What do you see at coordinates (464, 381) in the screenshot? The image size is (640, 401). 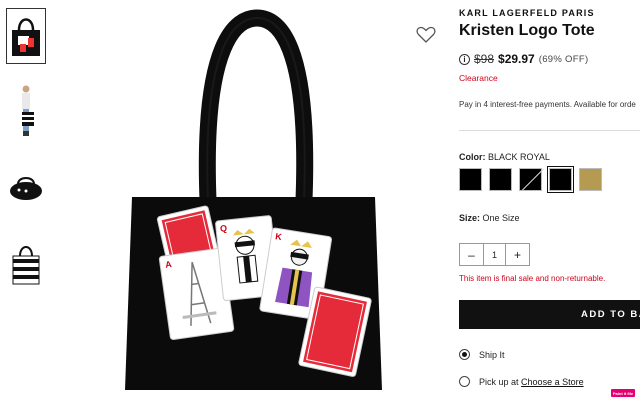 I see `pickup-radio` at bounding box center [464, 381].